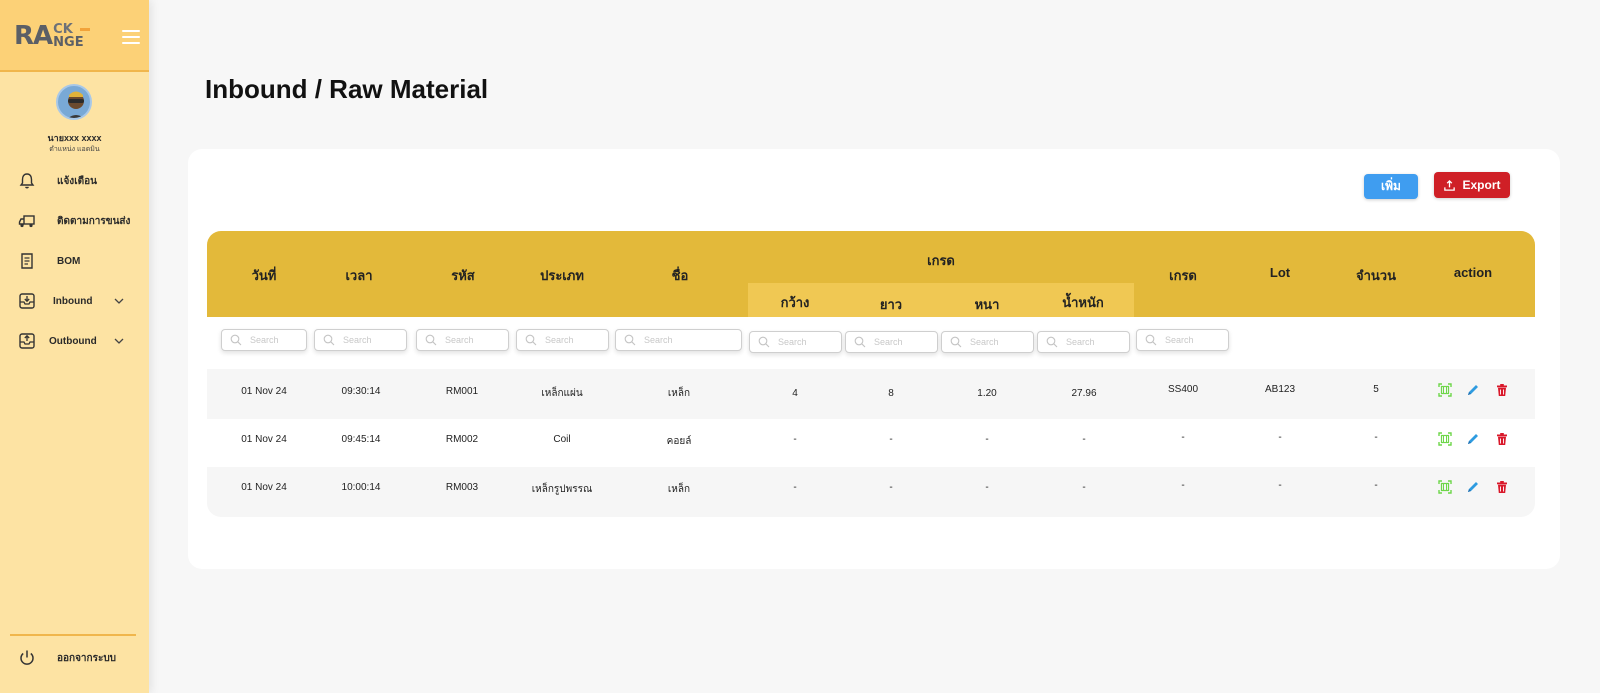 The image size is (1600, 693). I want to click on inbox-upload-icon, so click(27, 341).